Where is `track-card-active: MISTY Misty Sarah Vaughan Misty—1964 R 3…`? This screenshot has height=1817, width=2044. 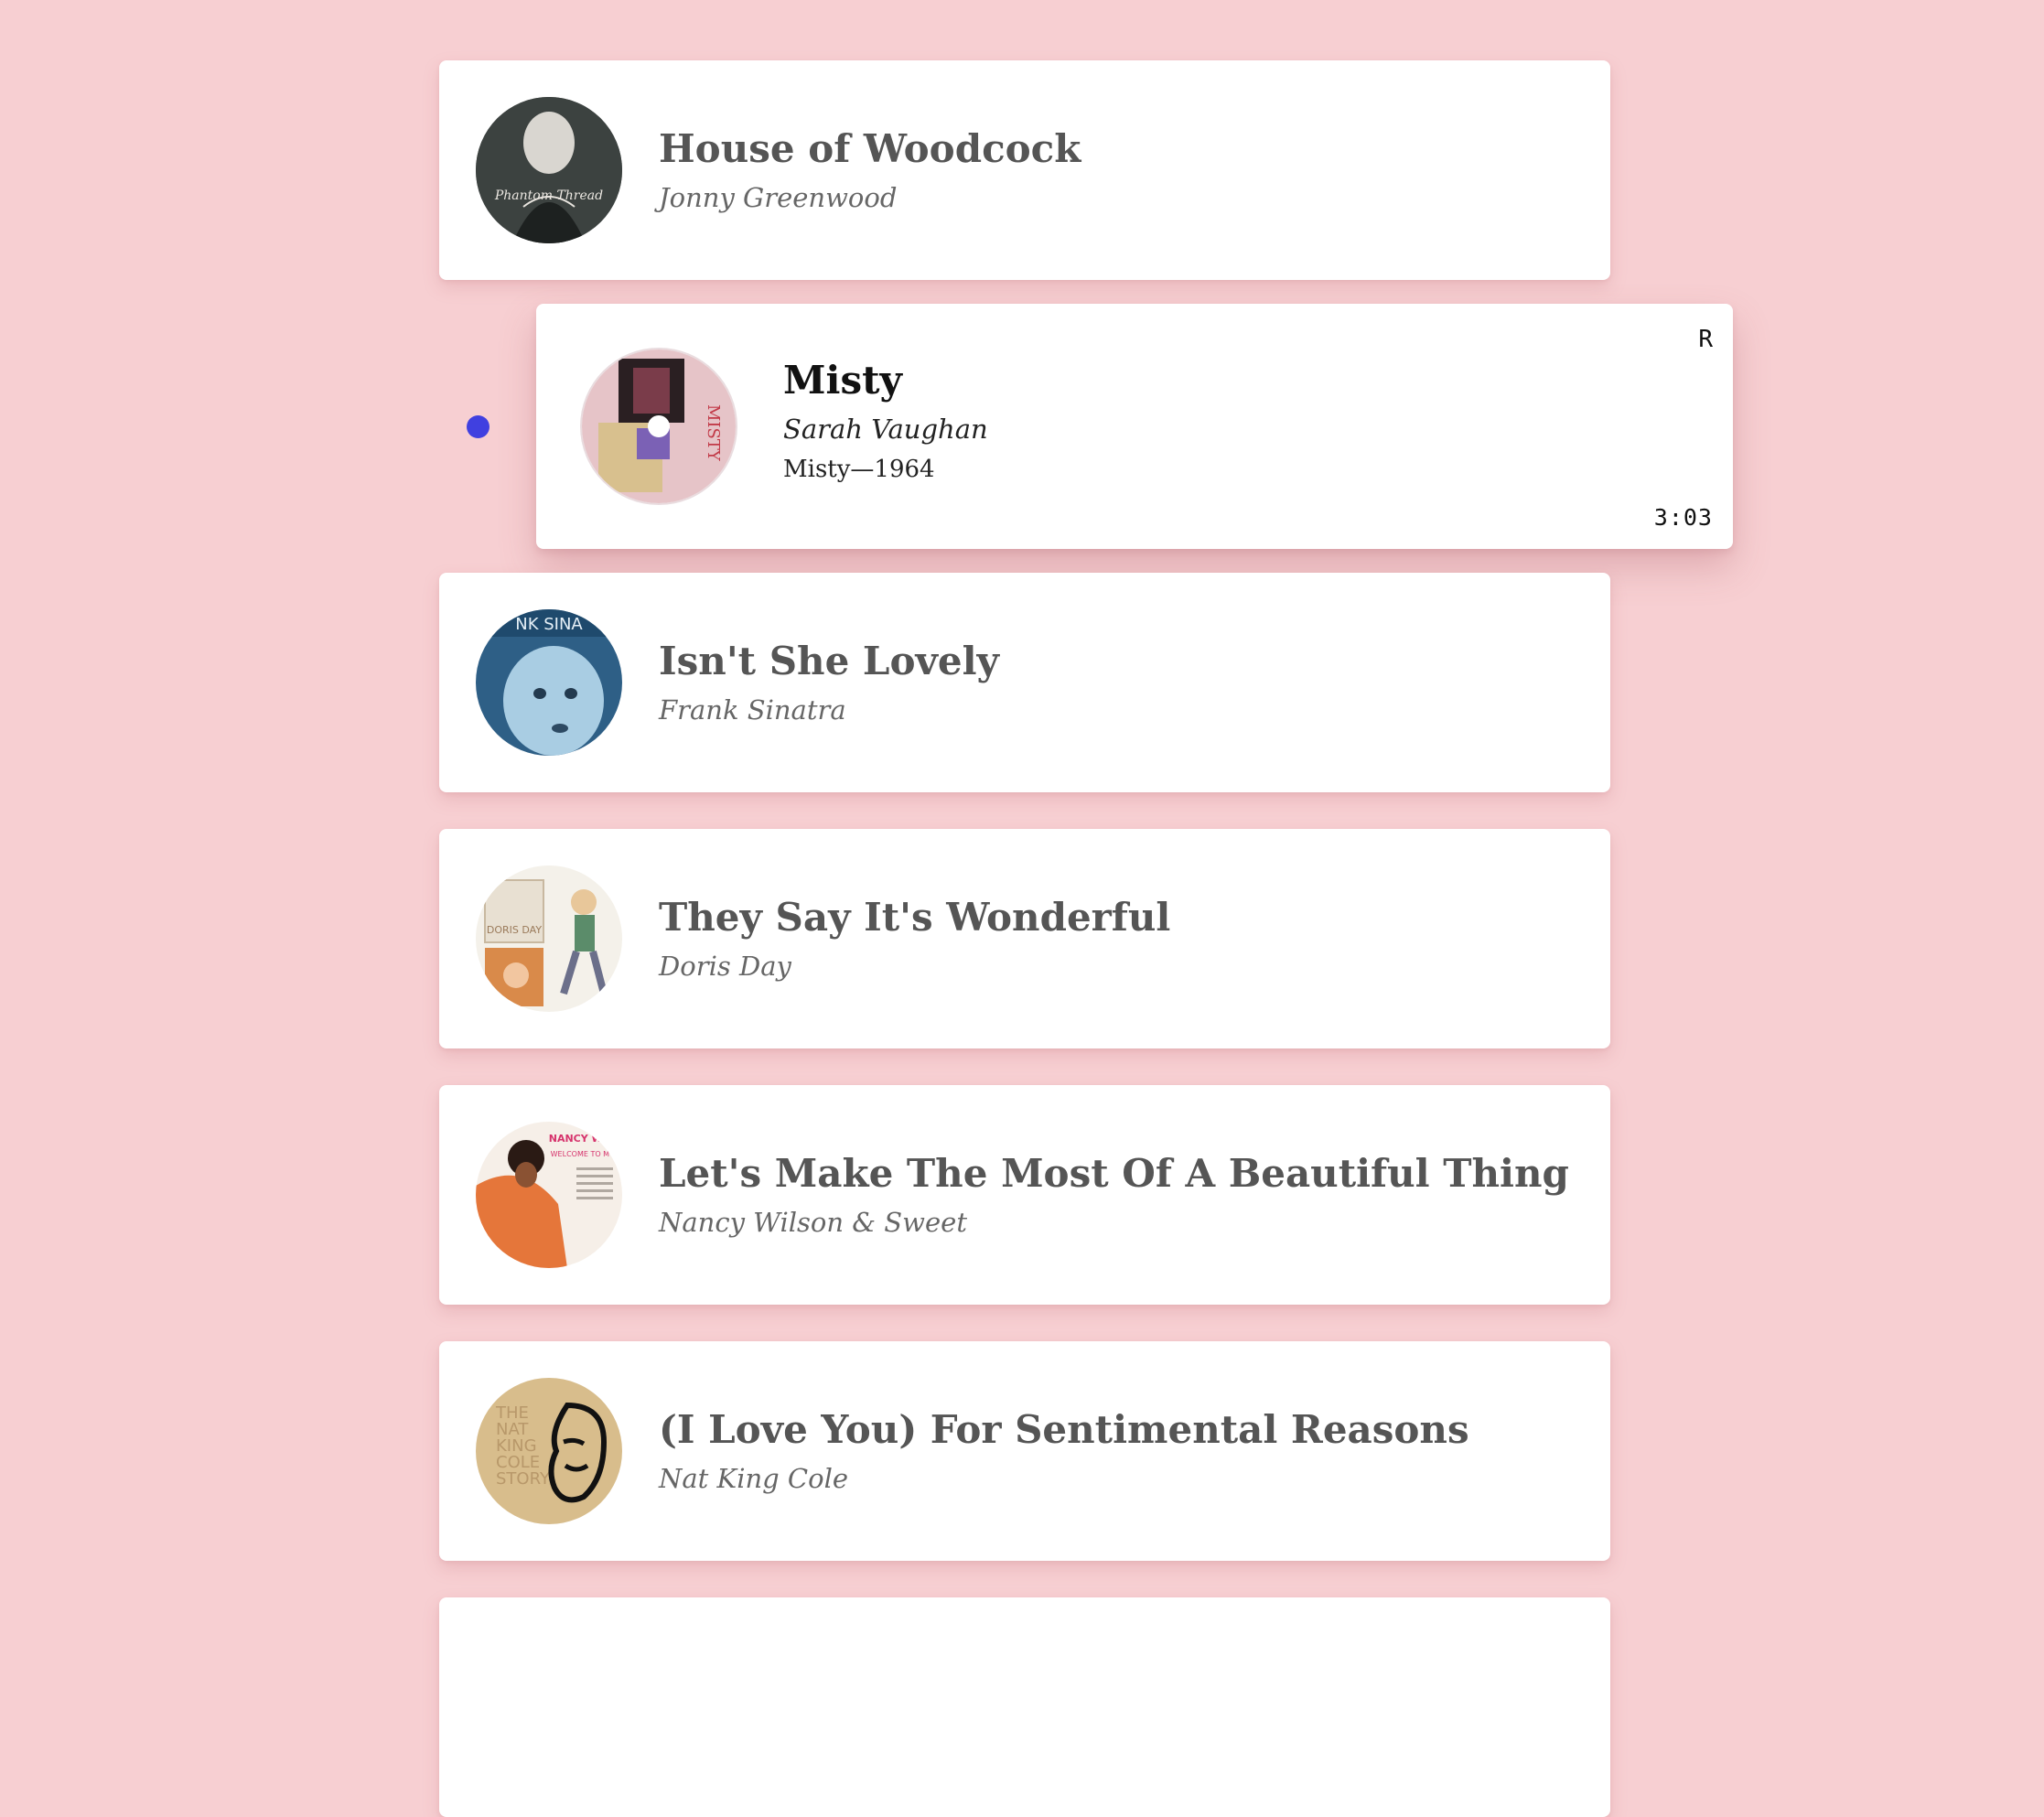
track-card-active: MISTY Misty Sarah Vaughan Misty—1964 R 3… is located at coordinates (1134, 427).